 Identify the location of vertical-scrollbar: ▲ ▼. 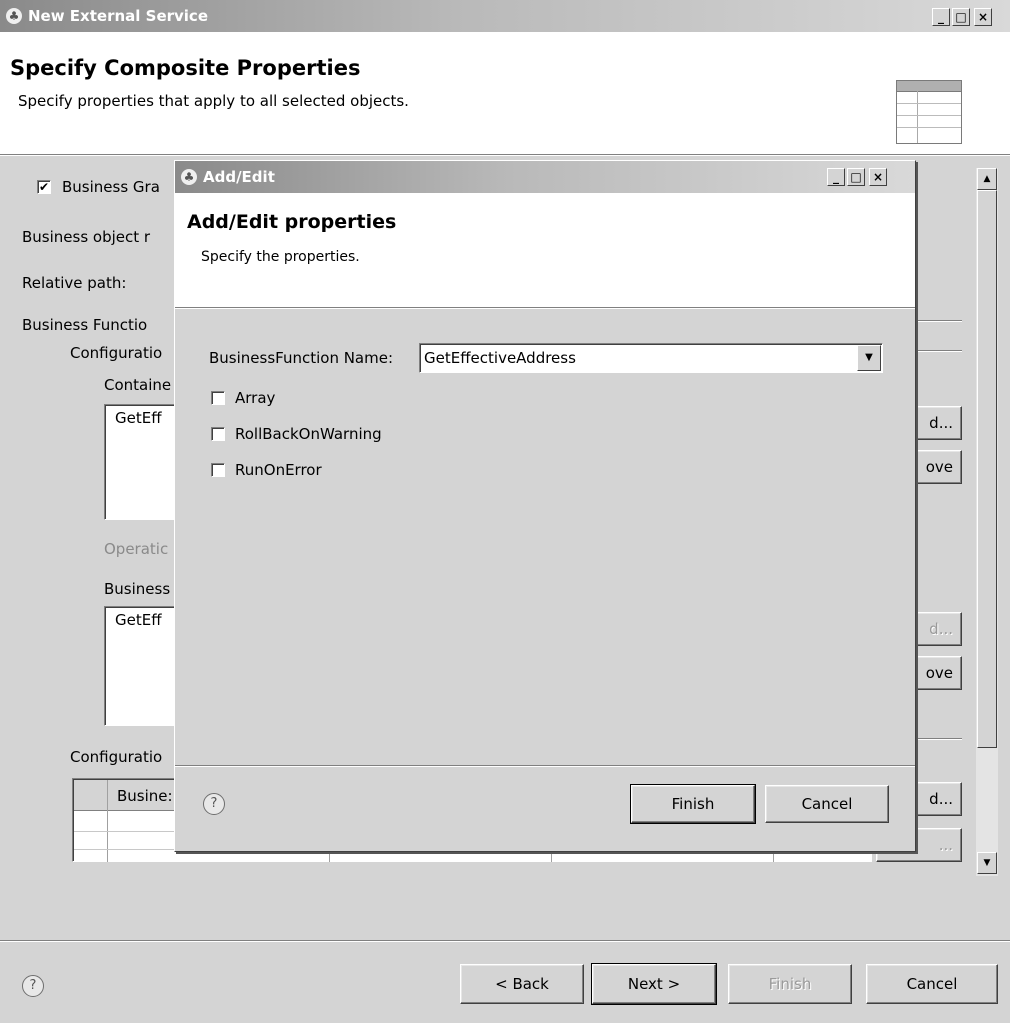
(987, 522).